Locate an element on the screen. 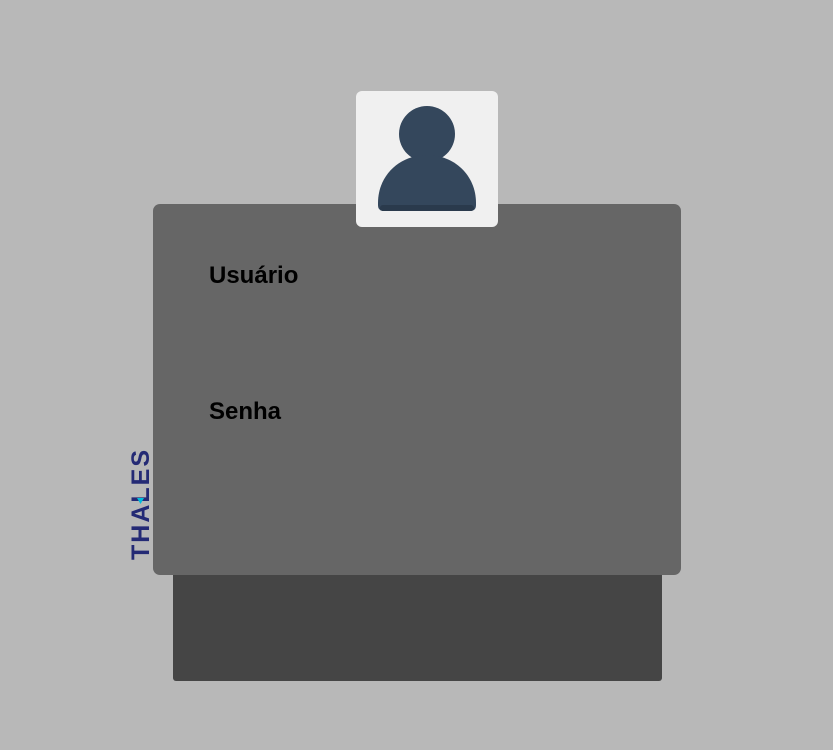 This screenshot has width=833, height=750. password-label: Senha is located at coordinates (245, 411).